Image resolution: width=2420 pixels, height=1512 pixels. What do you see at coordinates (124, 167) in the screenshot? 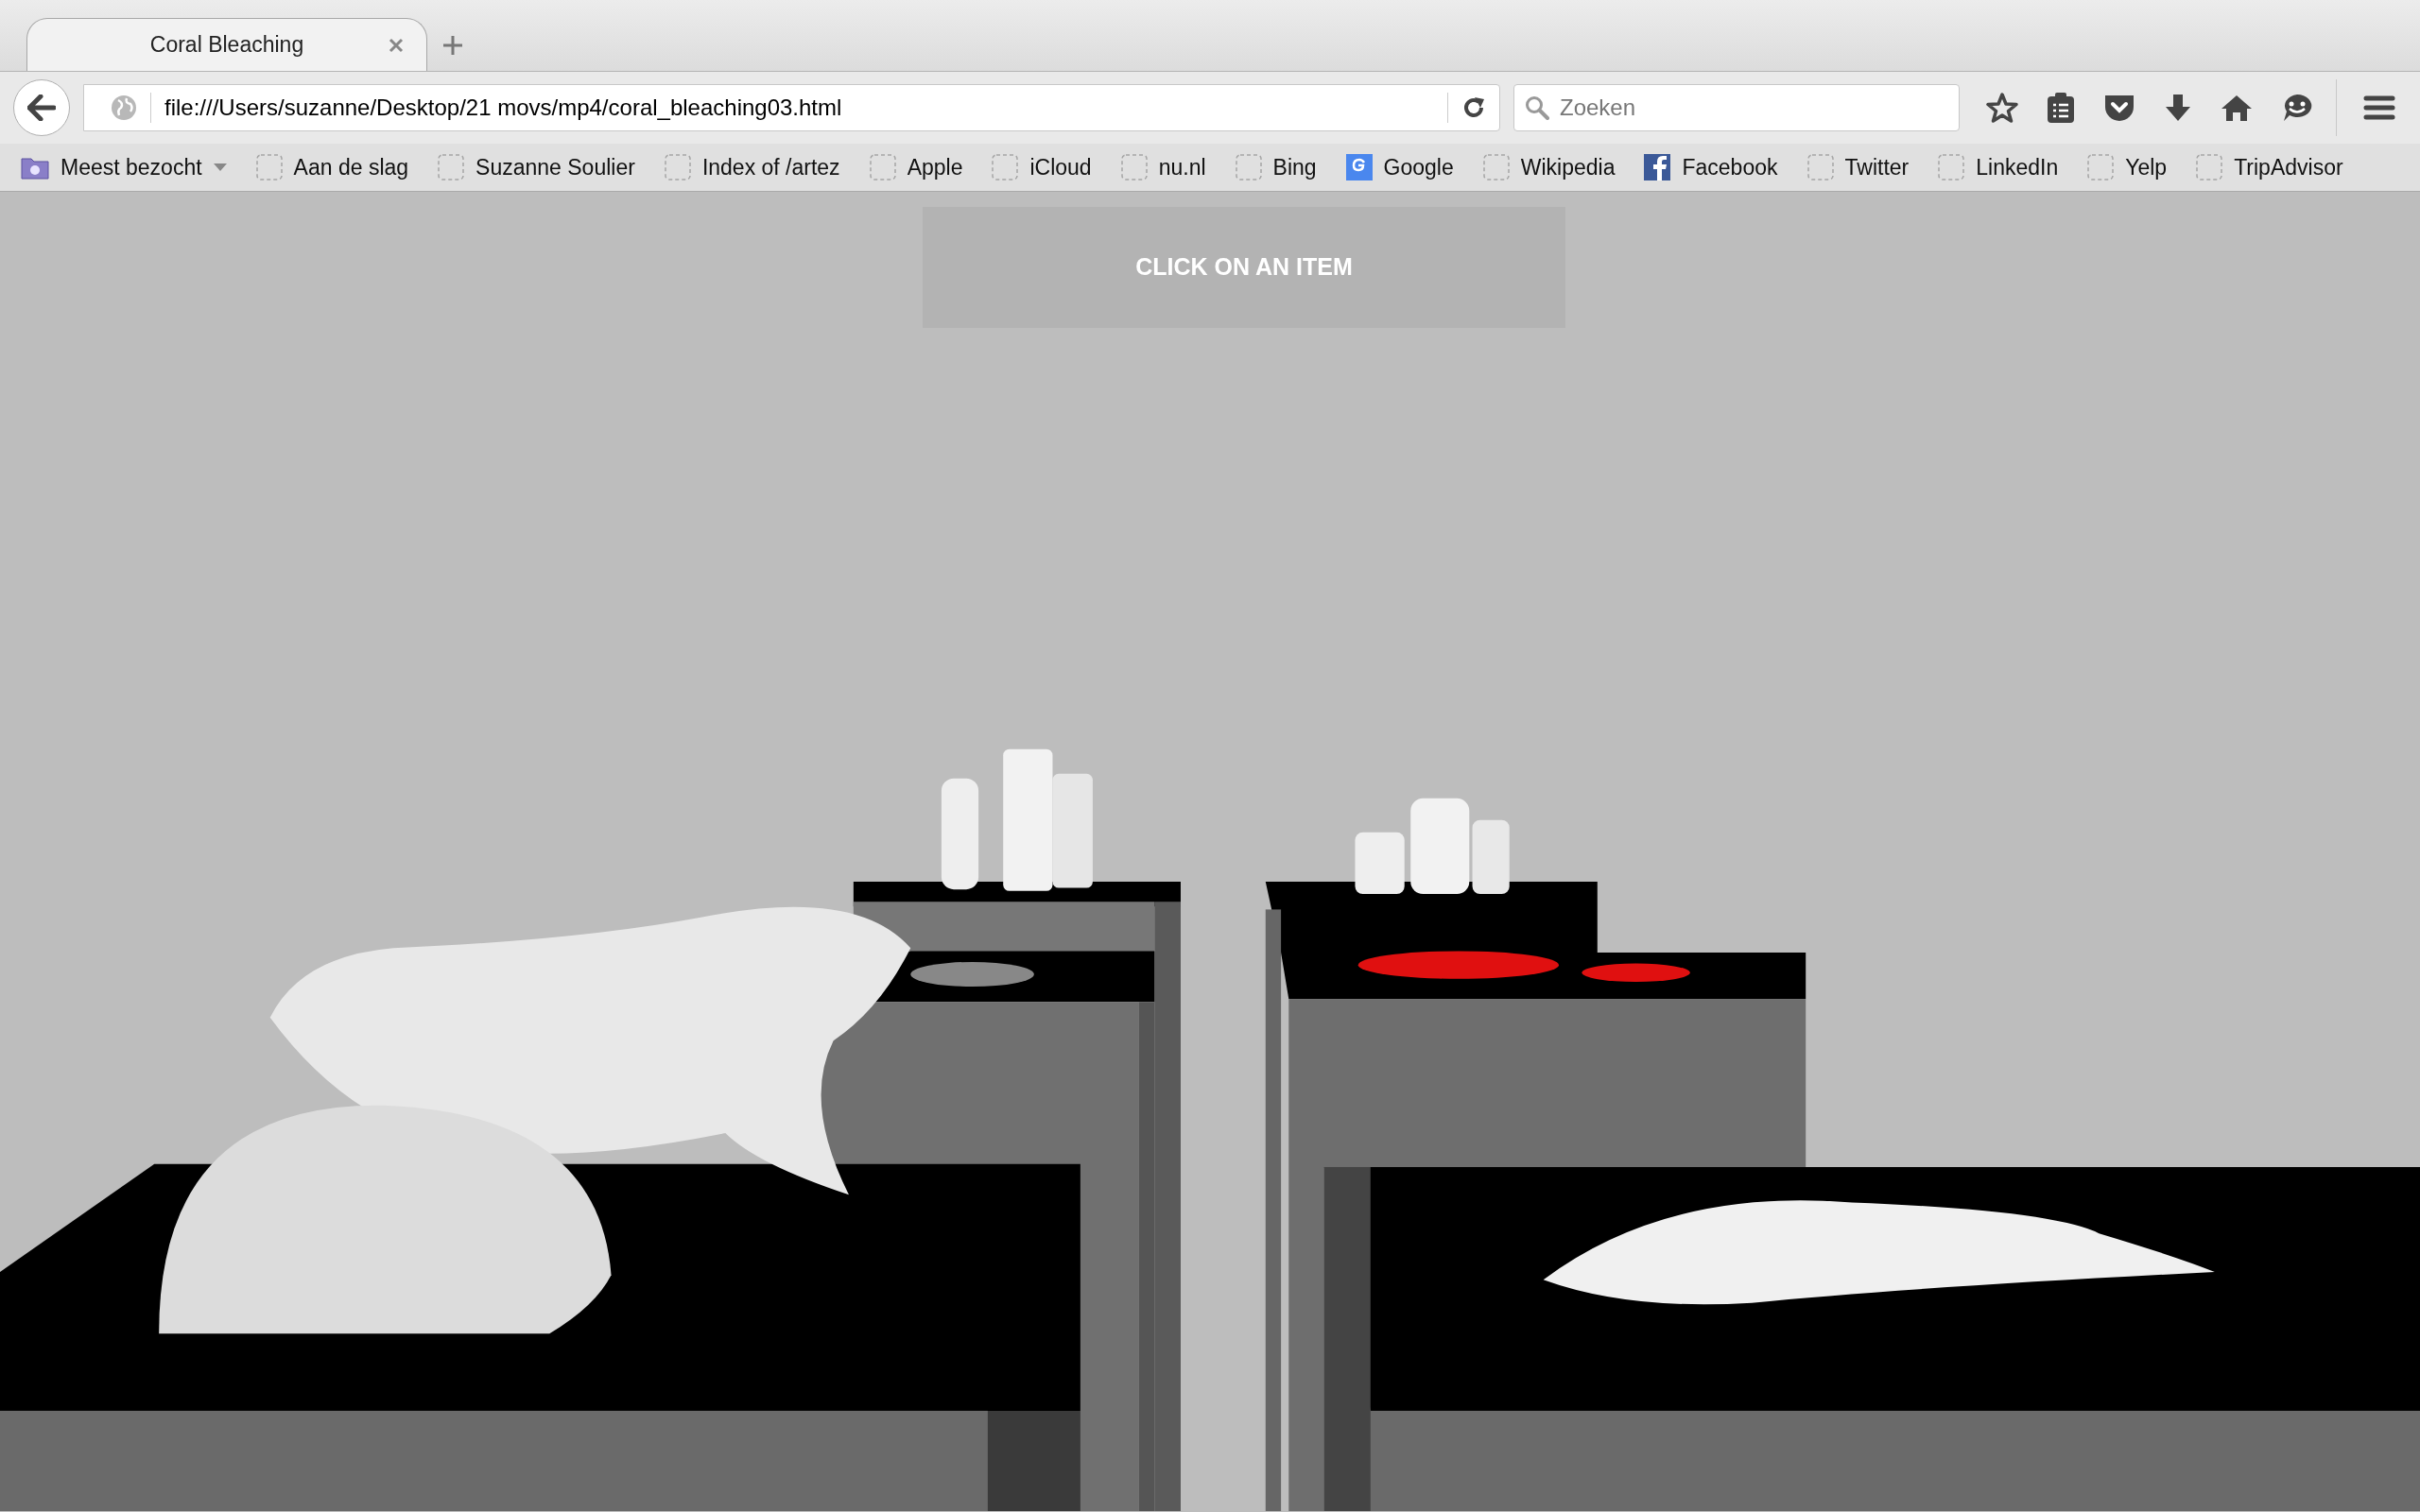
I see `bookmark-item: Meest bezocht` at bounding box center [124, 167].